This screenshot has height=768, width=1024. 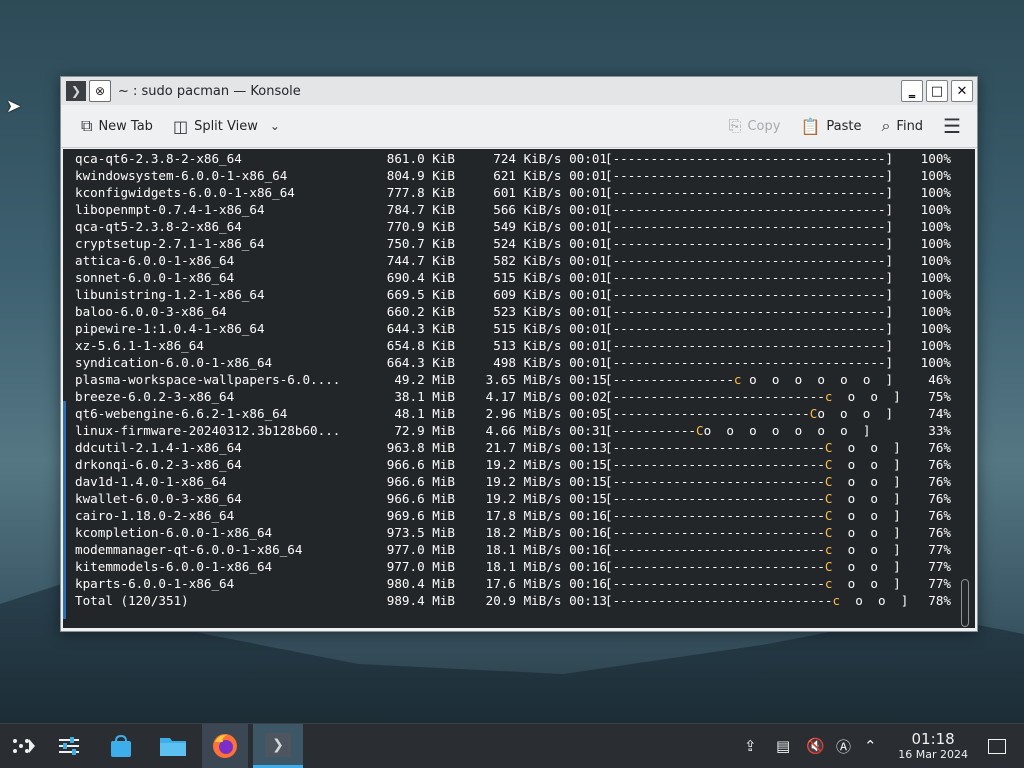 I want to click on paste-icon: 📋, so click(x=810, y=126).